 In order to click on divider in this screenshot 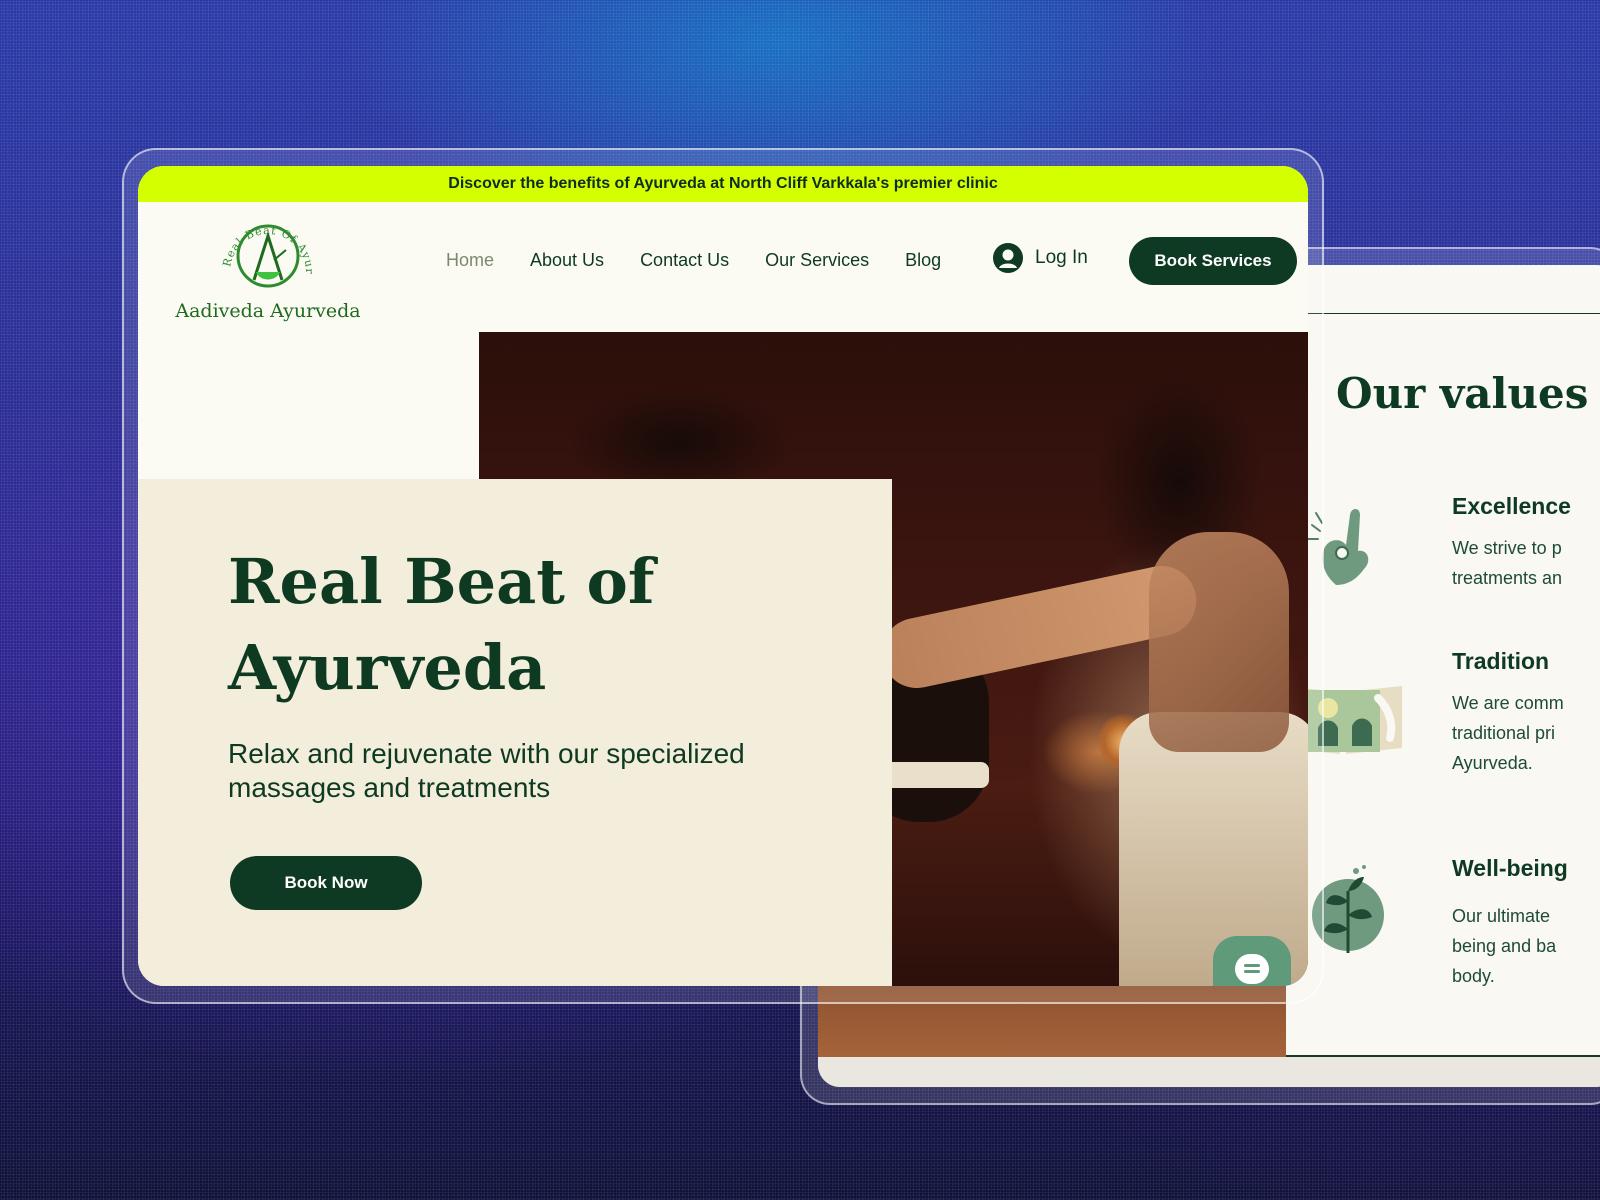, I will do `click(1443, 313)`.